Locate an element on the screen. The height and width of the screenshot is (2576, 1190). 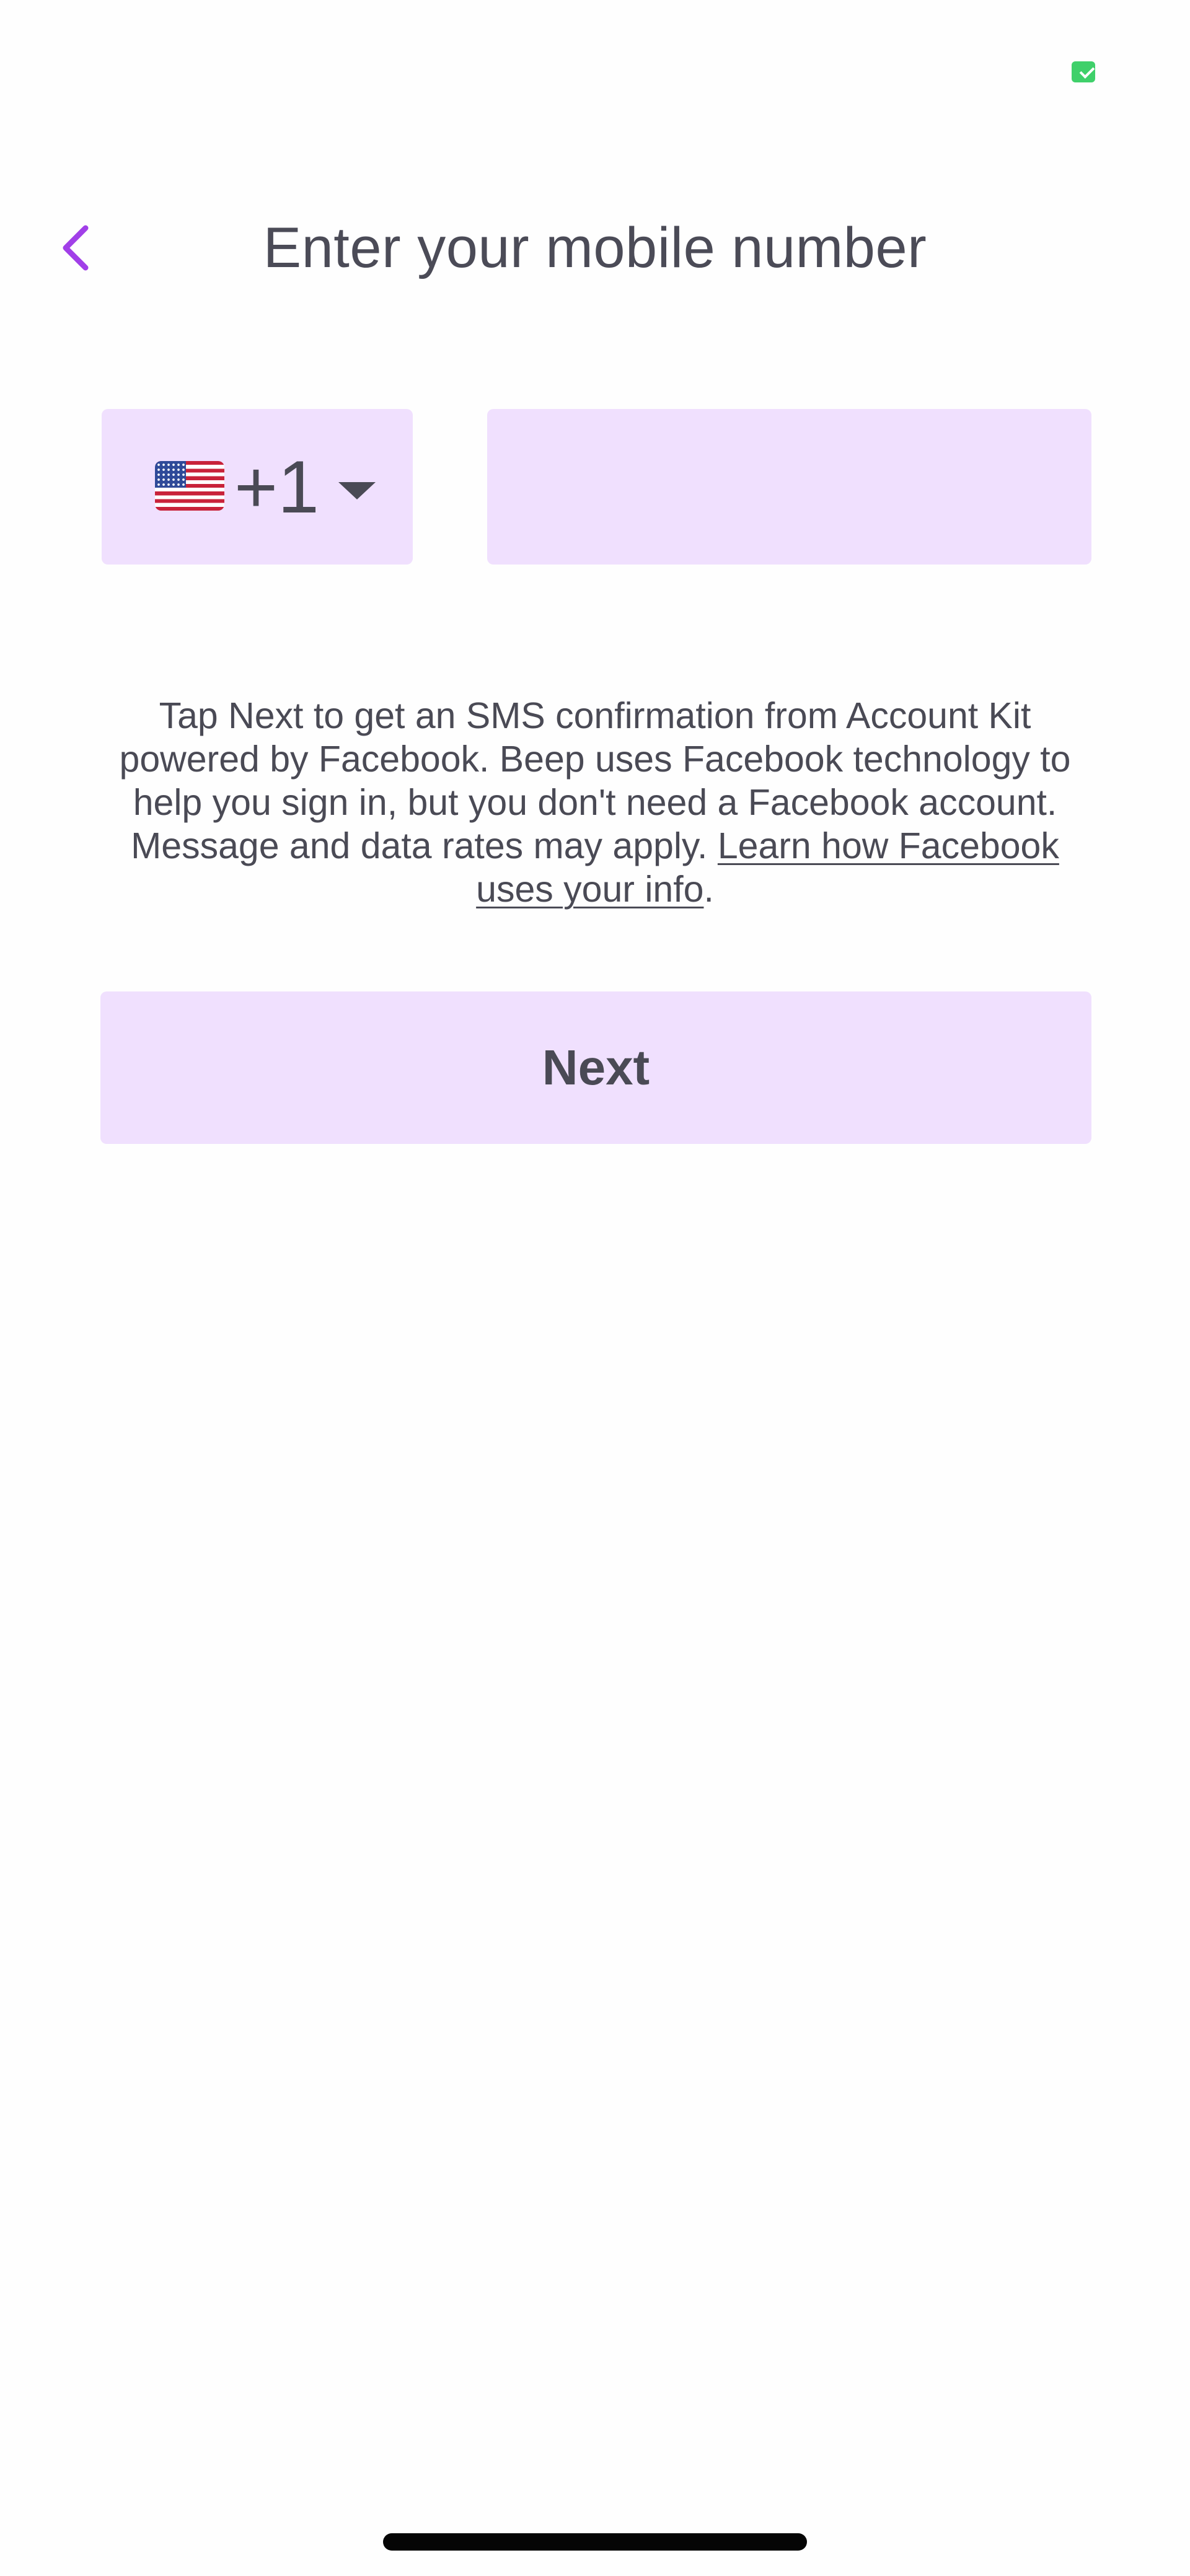
us-flag-icon is located at coordinates (189, 486).